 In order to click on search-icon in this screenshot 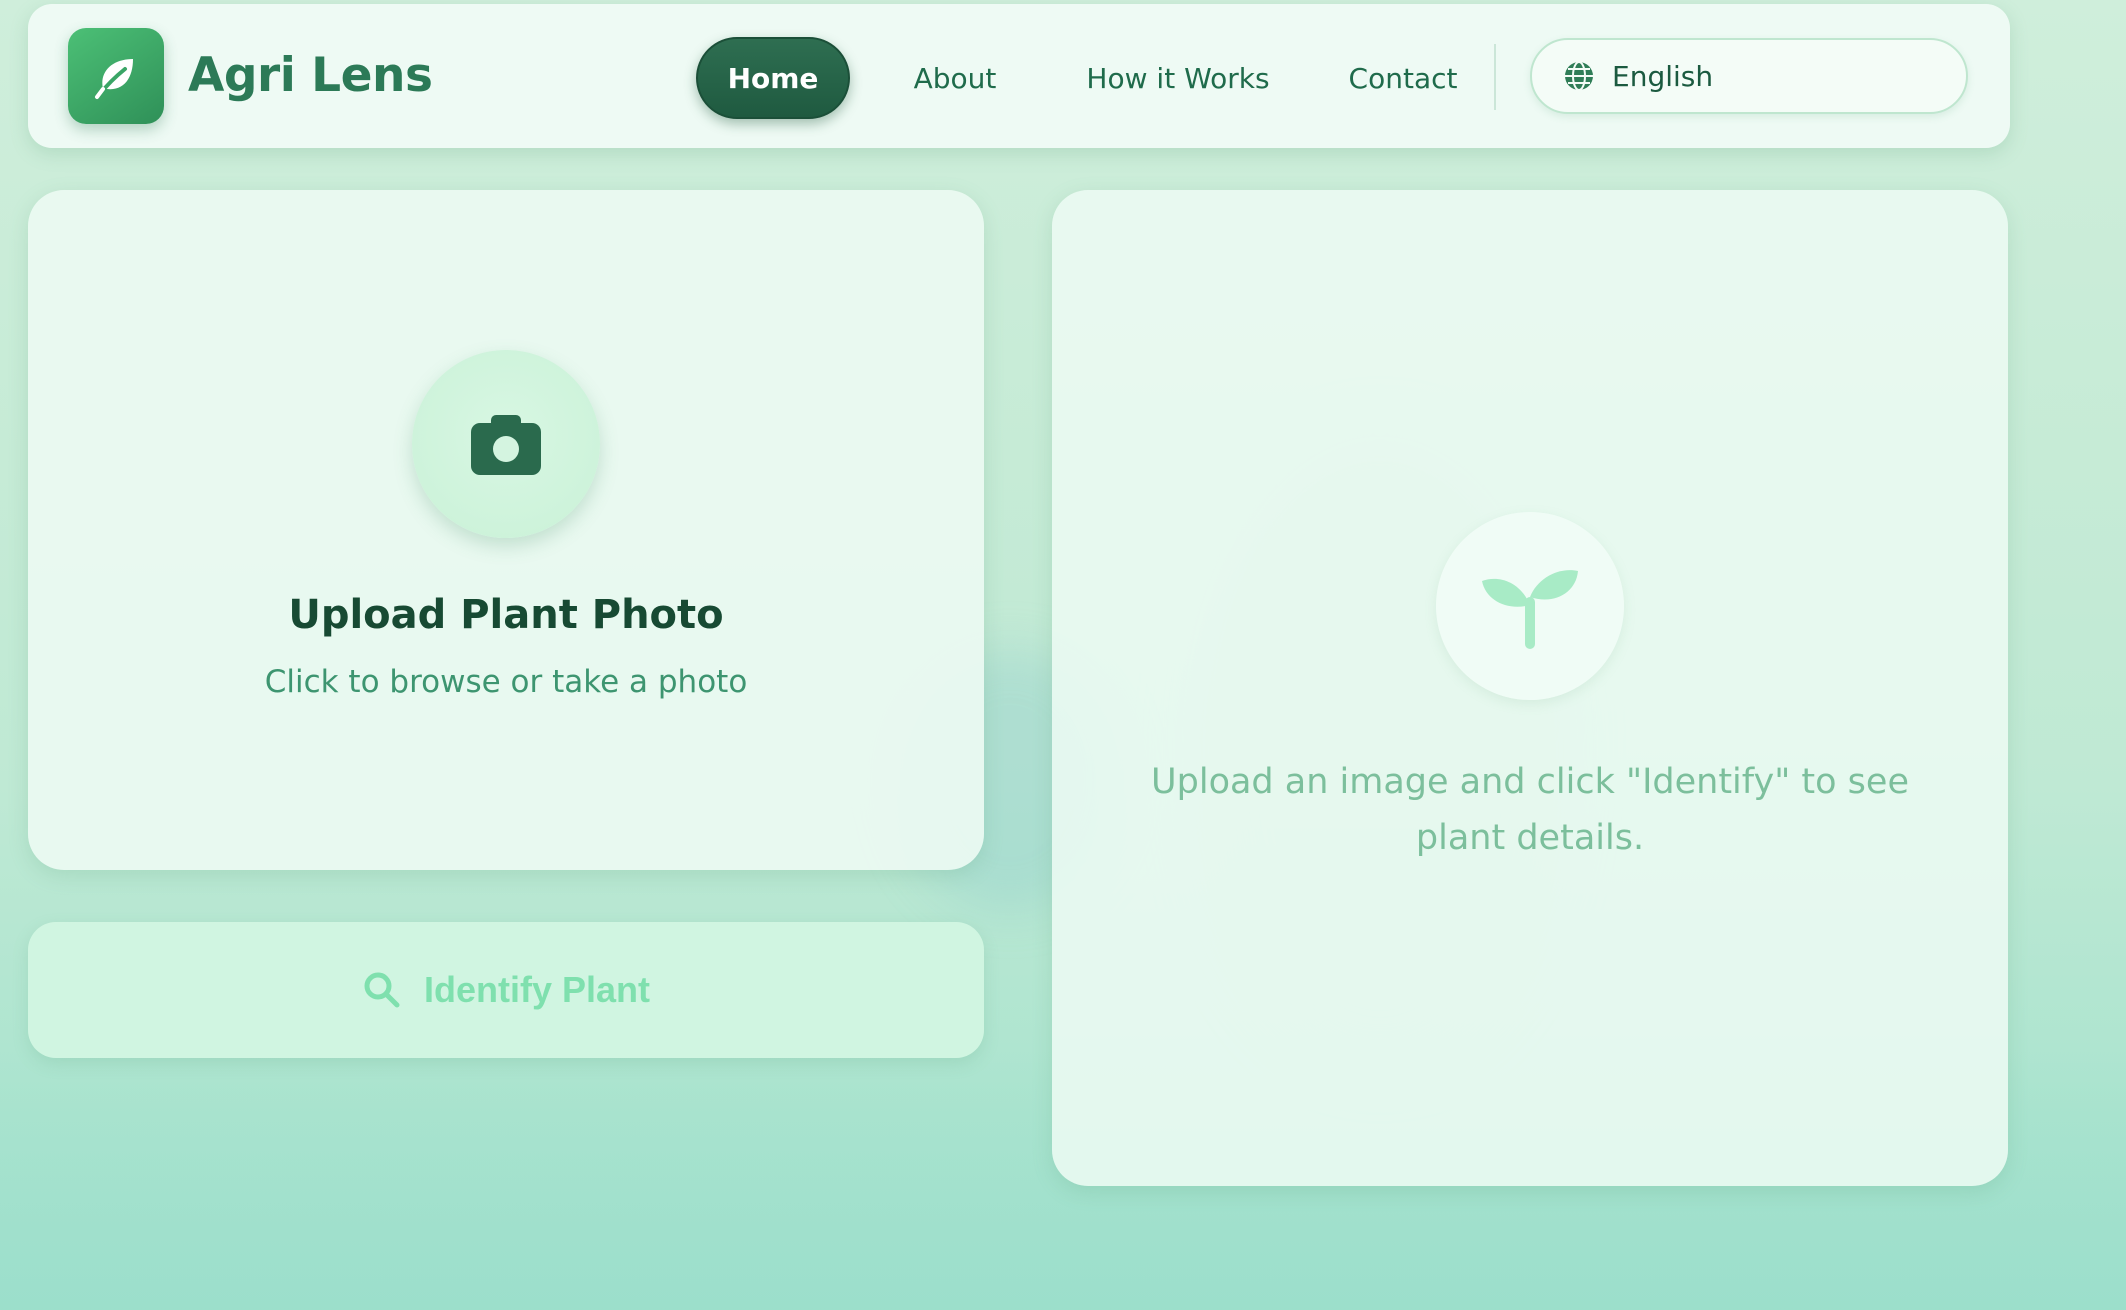, I will do `click(382, 990)`.